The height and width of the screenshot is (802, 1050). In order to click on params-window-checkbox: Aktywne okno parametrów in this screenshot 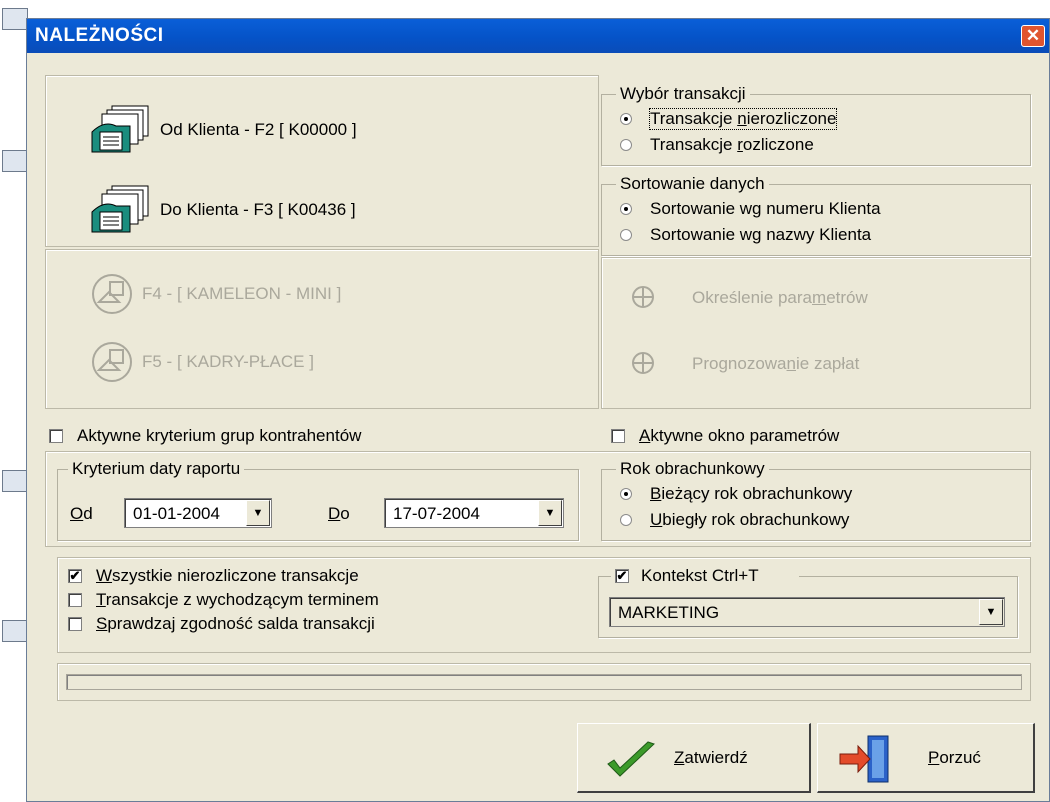, I will do `click(791, 437)`.